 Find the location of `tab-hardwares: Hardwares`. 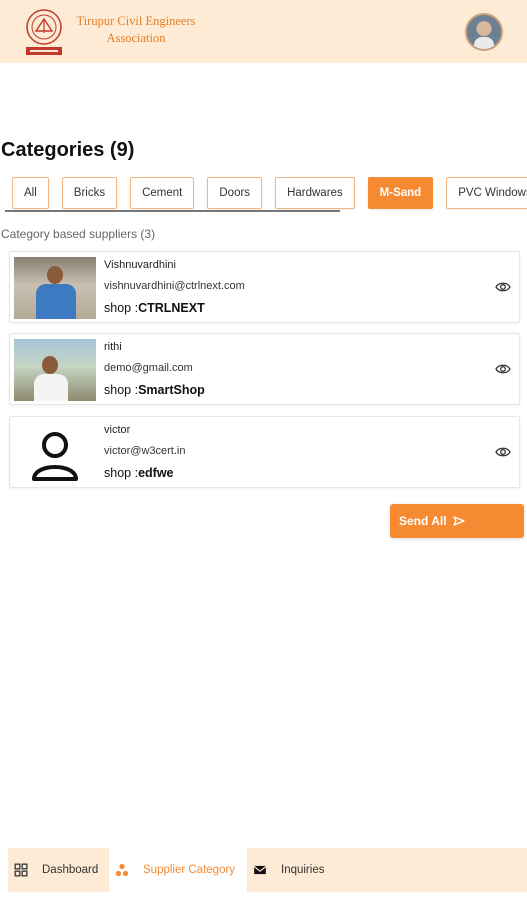

tab-hardwares: Hardwares is located at coordinates (315, 193).